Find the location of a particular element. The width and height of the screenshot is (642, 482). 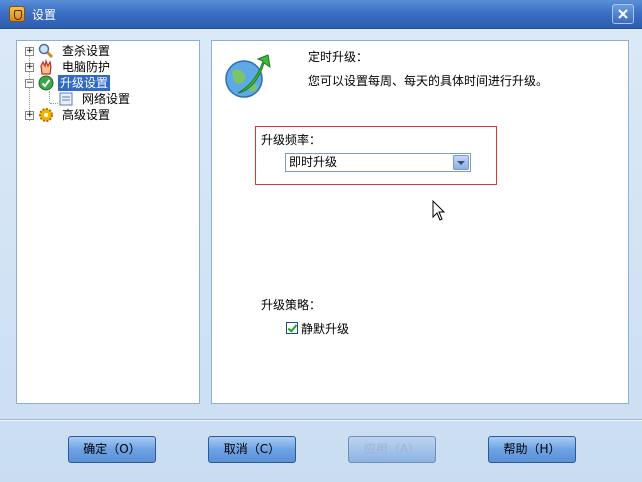

apply-button: 应用（A） is located at coordinates (392, 449).